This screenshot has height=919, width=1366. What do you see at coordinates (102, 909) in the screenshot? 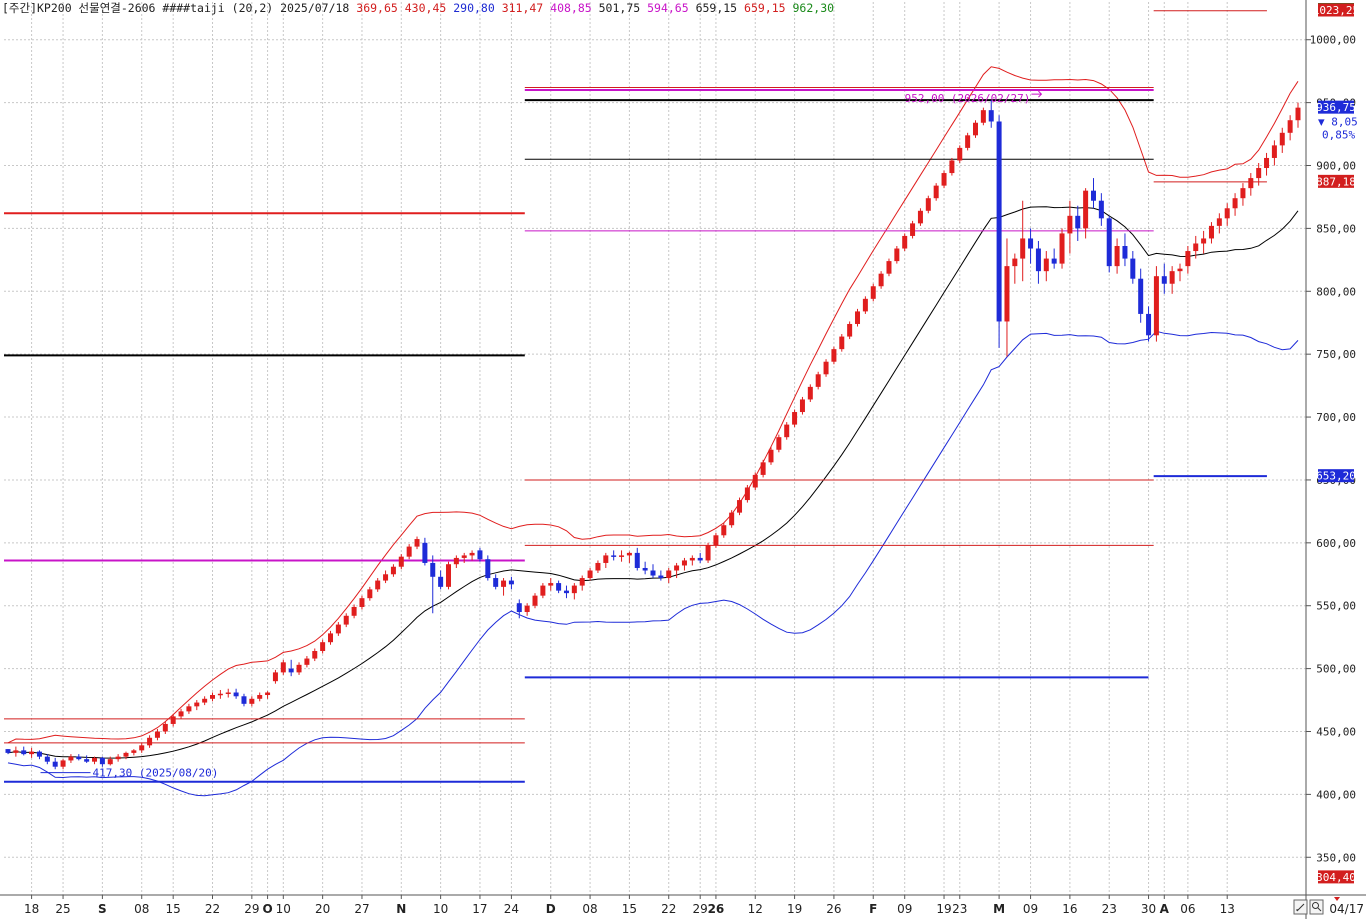
I see `x-tick-label: S` at bounding box center [102, 909].